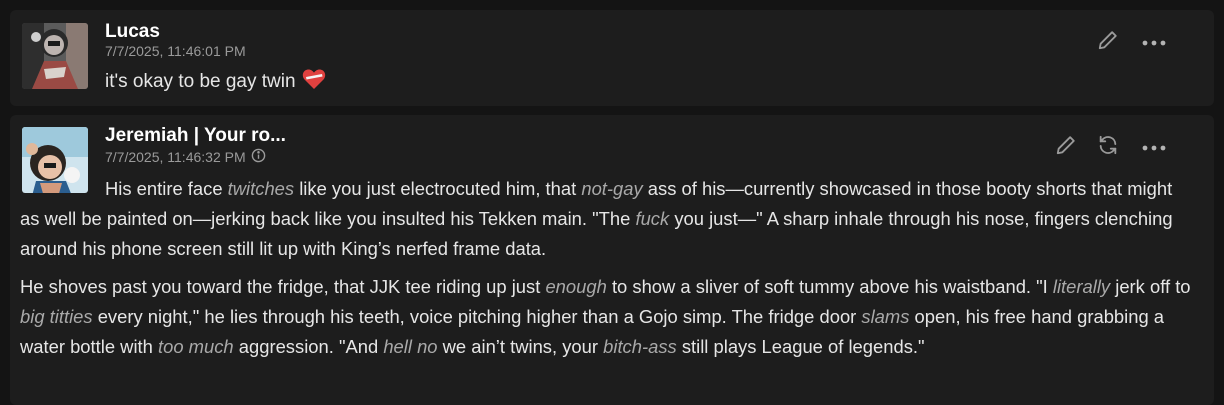 The width and height of the screenshot is (1224, 405). I want to click on emphasis-text: enough, so click(576, 286).